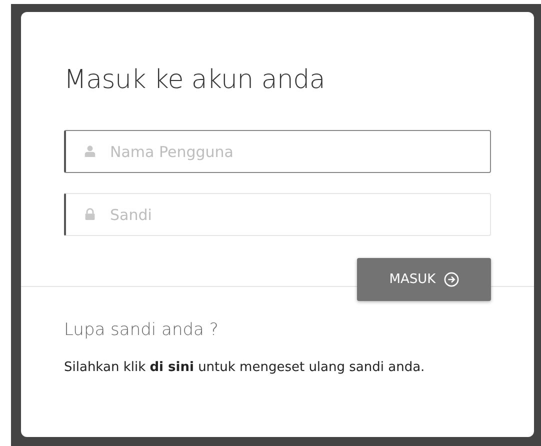  What do you see at coordinates (277, 151) in the screenshot?
I see `input-field: Nama Pengguna` at bounding box center [277, 151].